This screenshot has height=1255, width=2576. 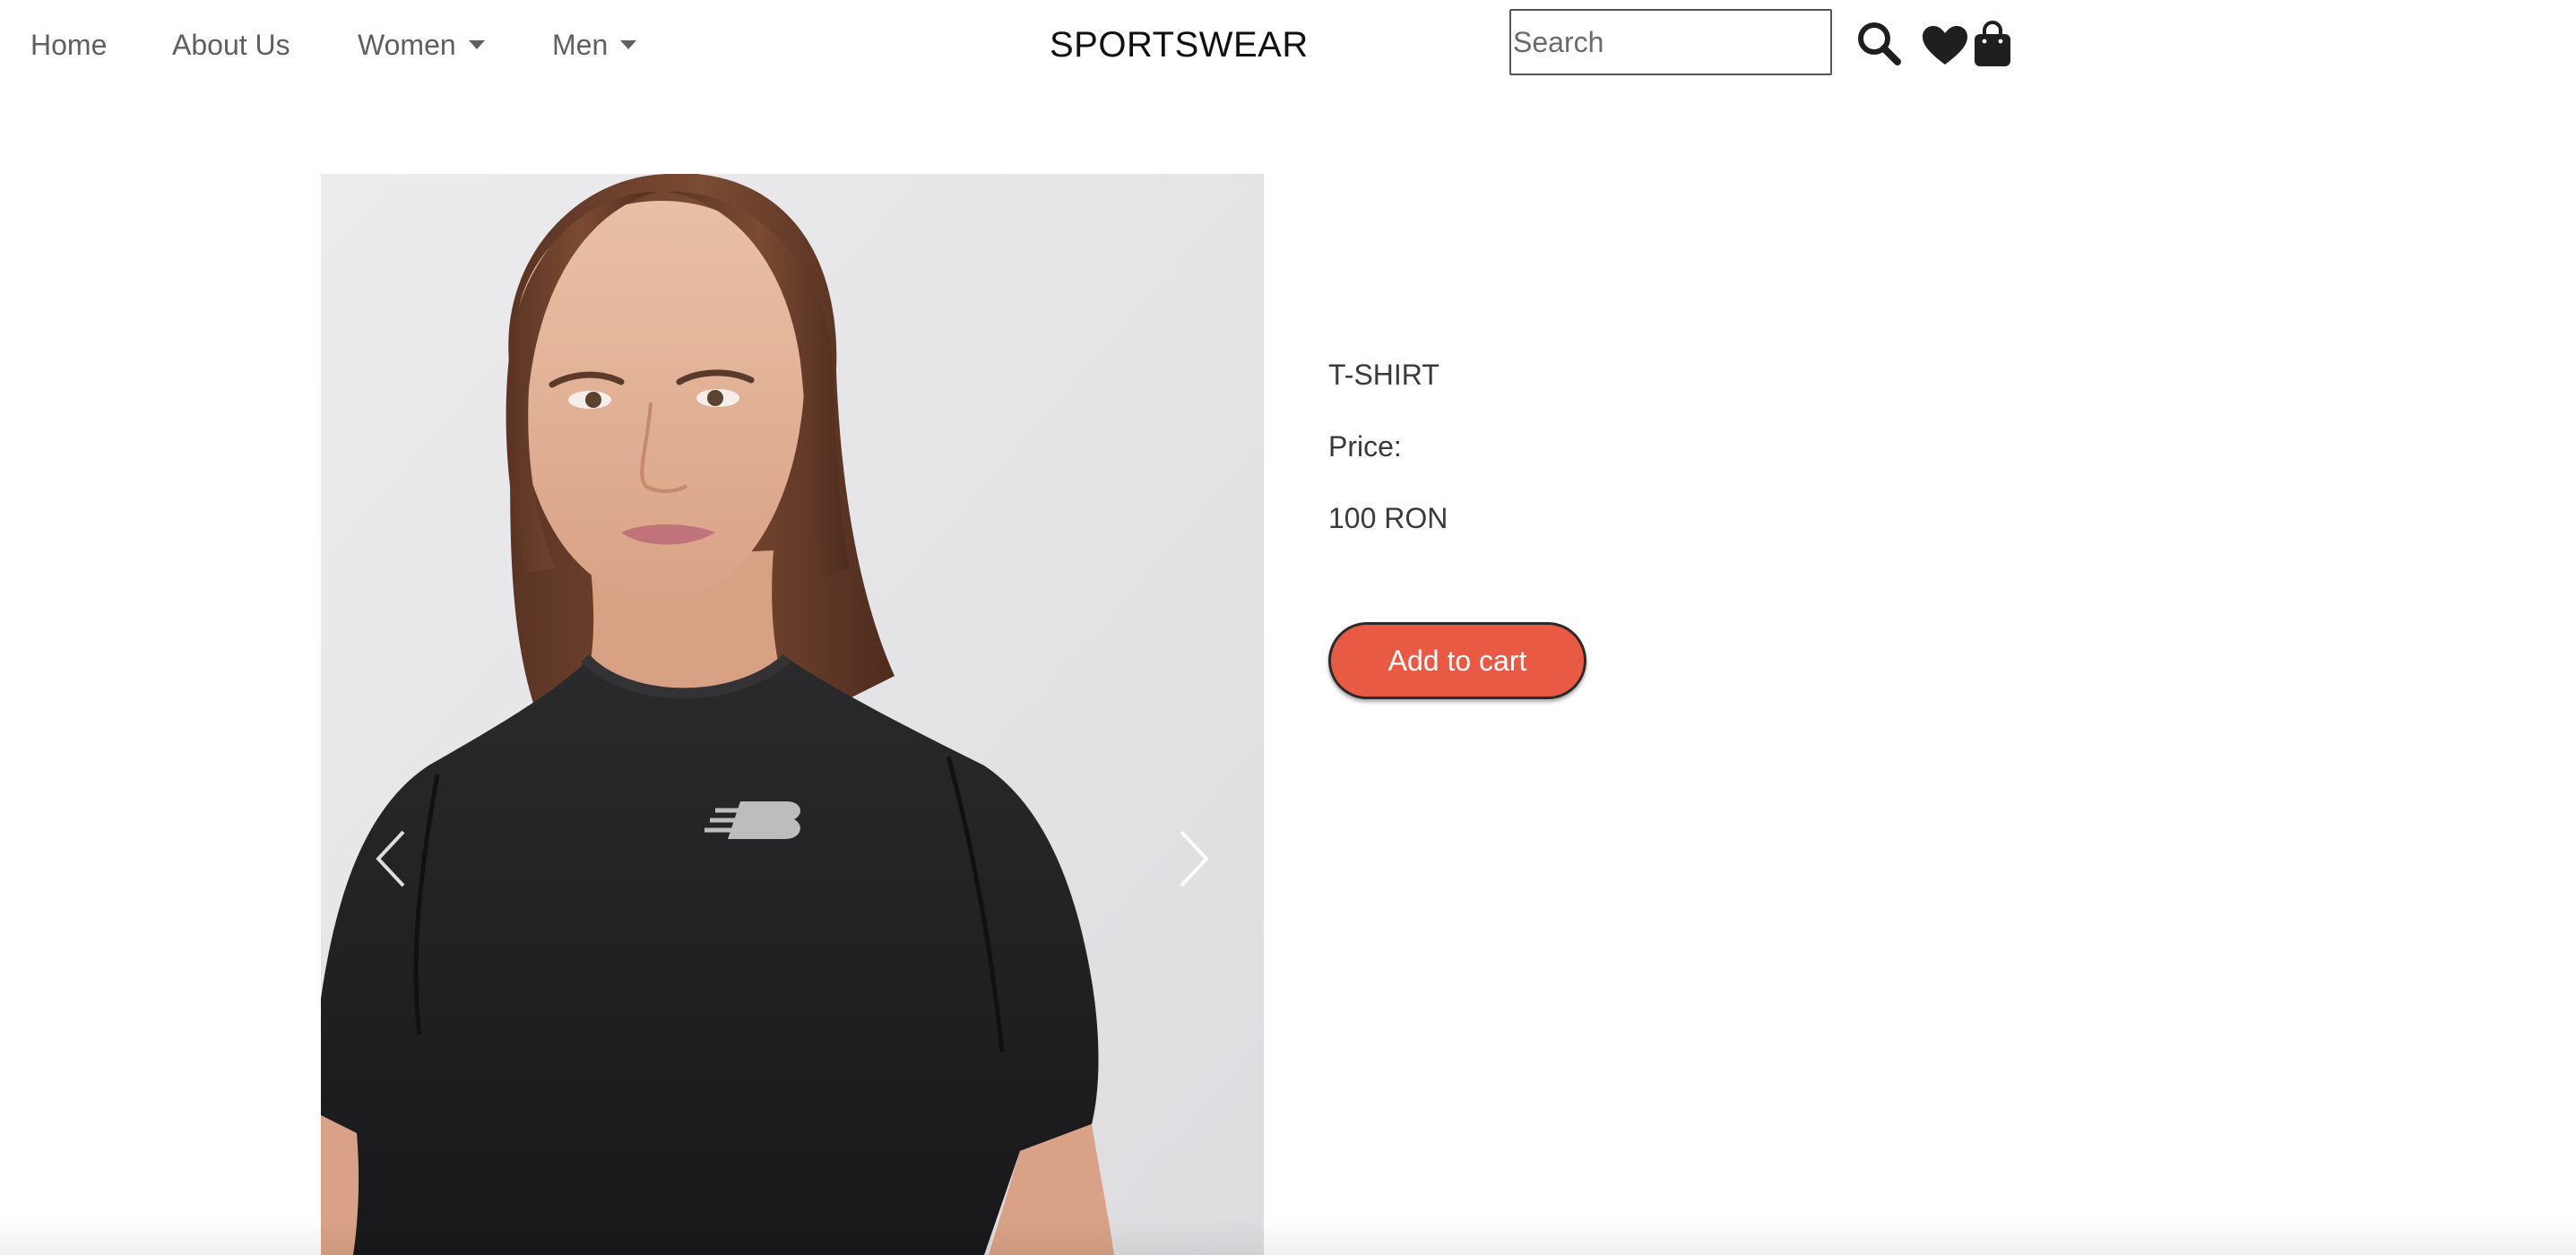 I want to click on search-input, so click(x=1670, y=42).